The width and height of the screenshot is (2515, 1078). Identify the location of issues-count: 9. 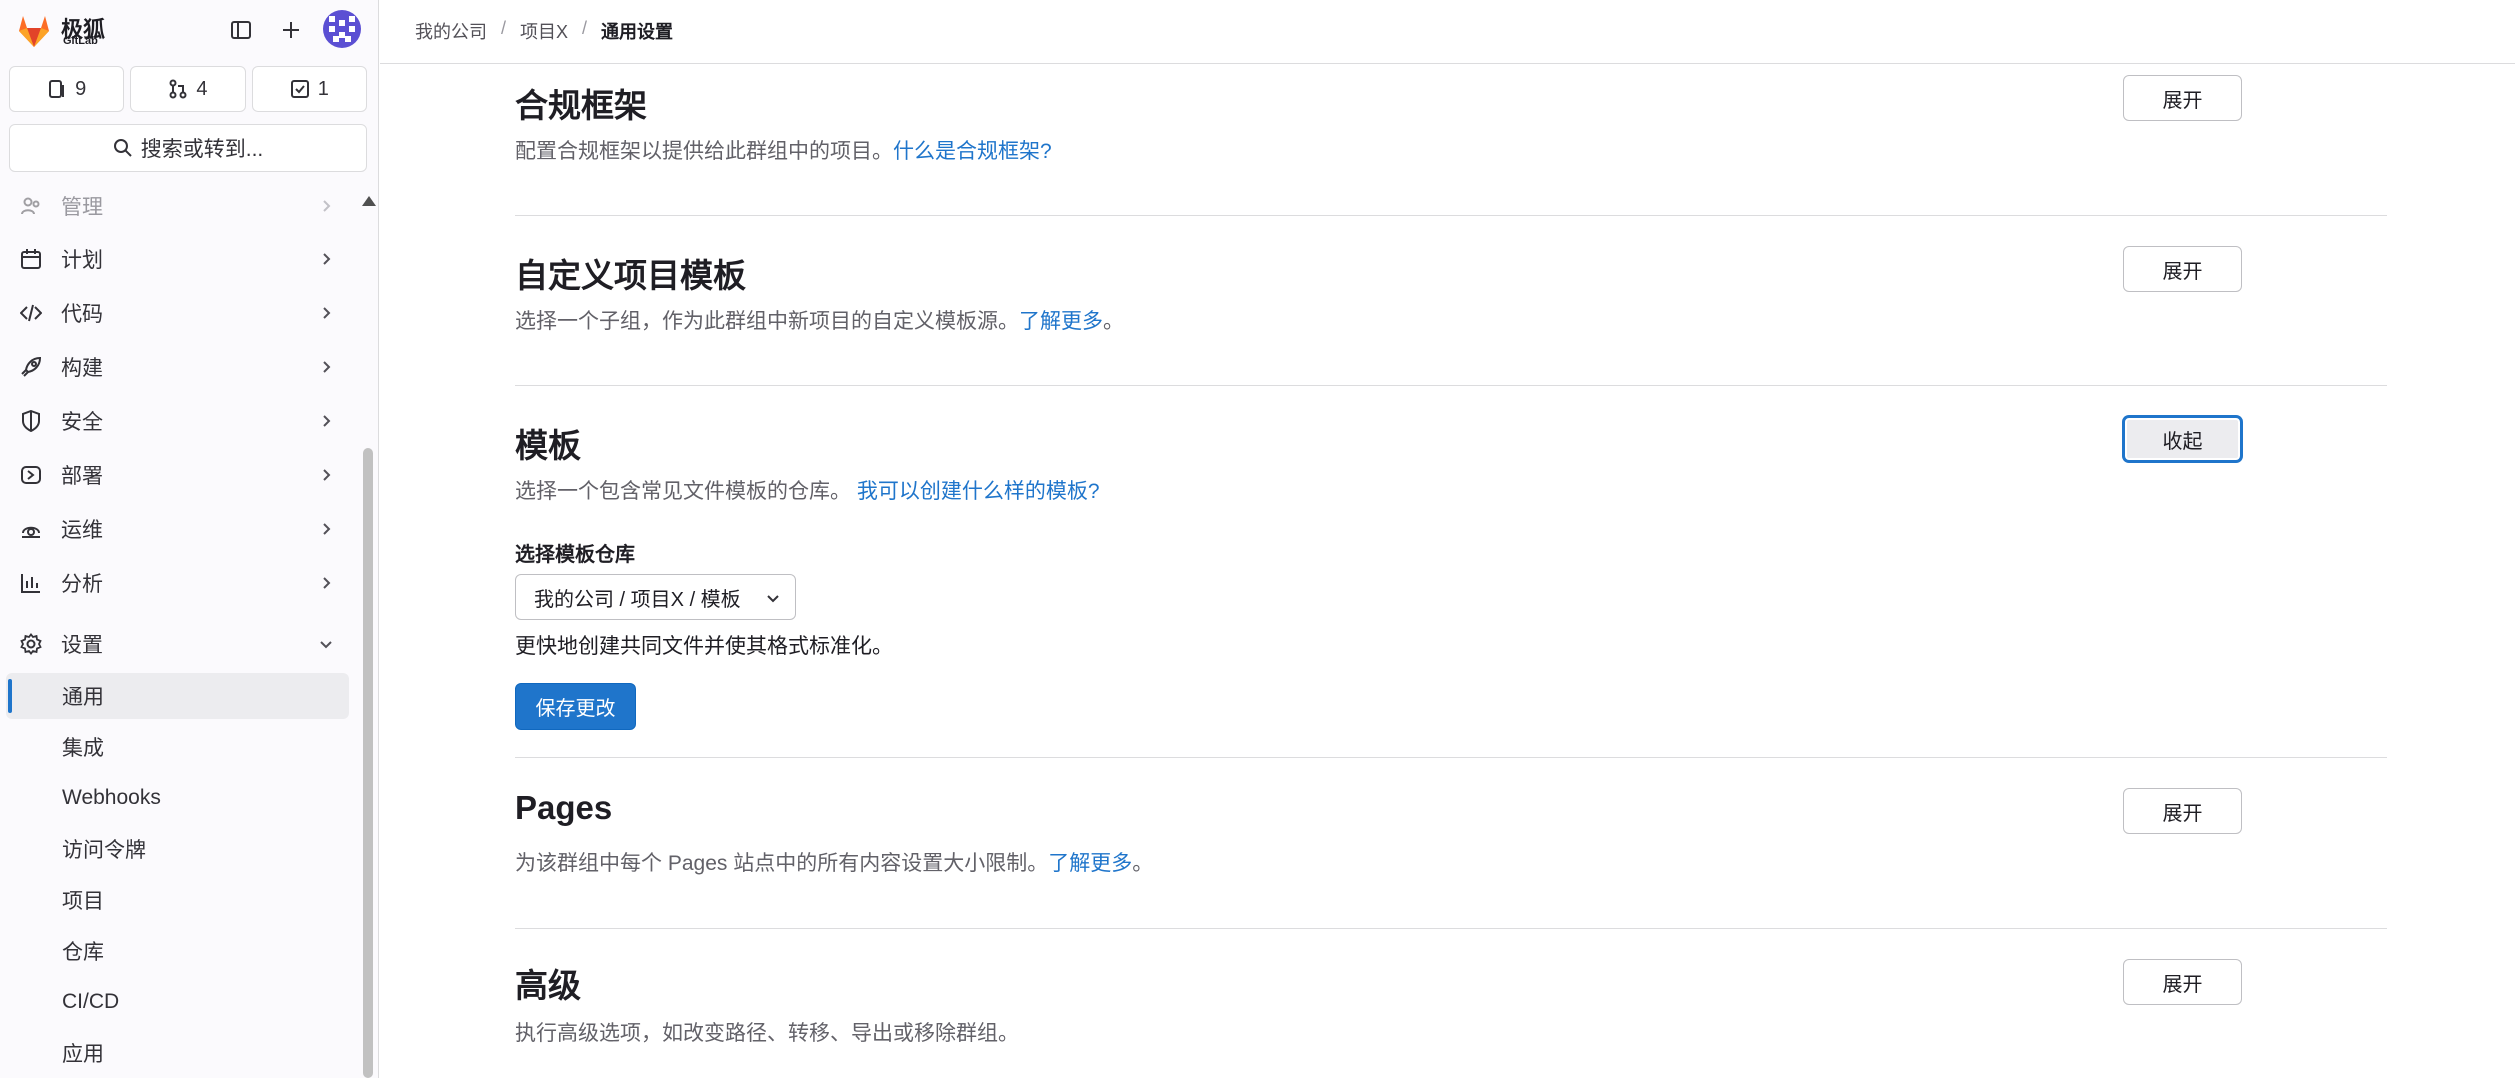
(81, 88).